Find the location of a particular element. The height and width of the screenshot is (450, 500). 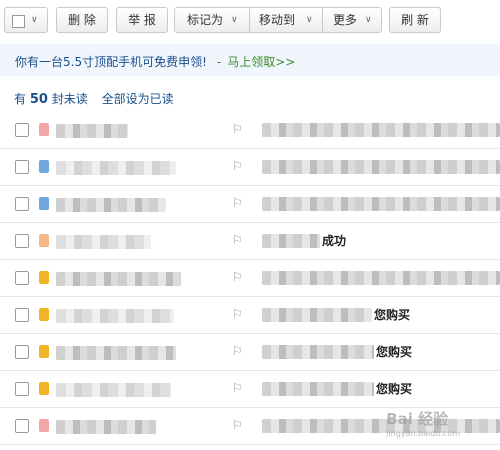

move-to-label: 移动到 is located at coordinates (277, 20).